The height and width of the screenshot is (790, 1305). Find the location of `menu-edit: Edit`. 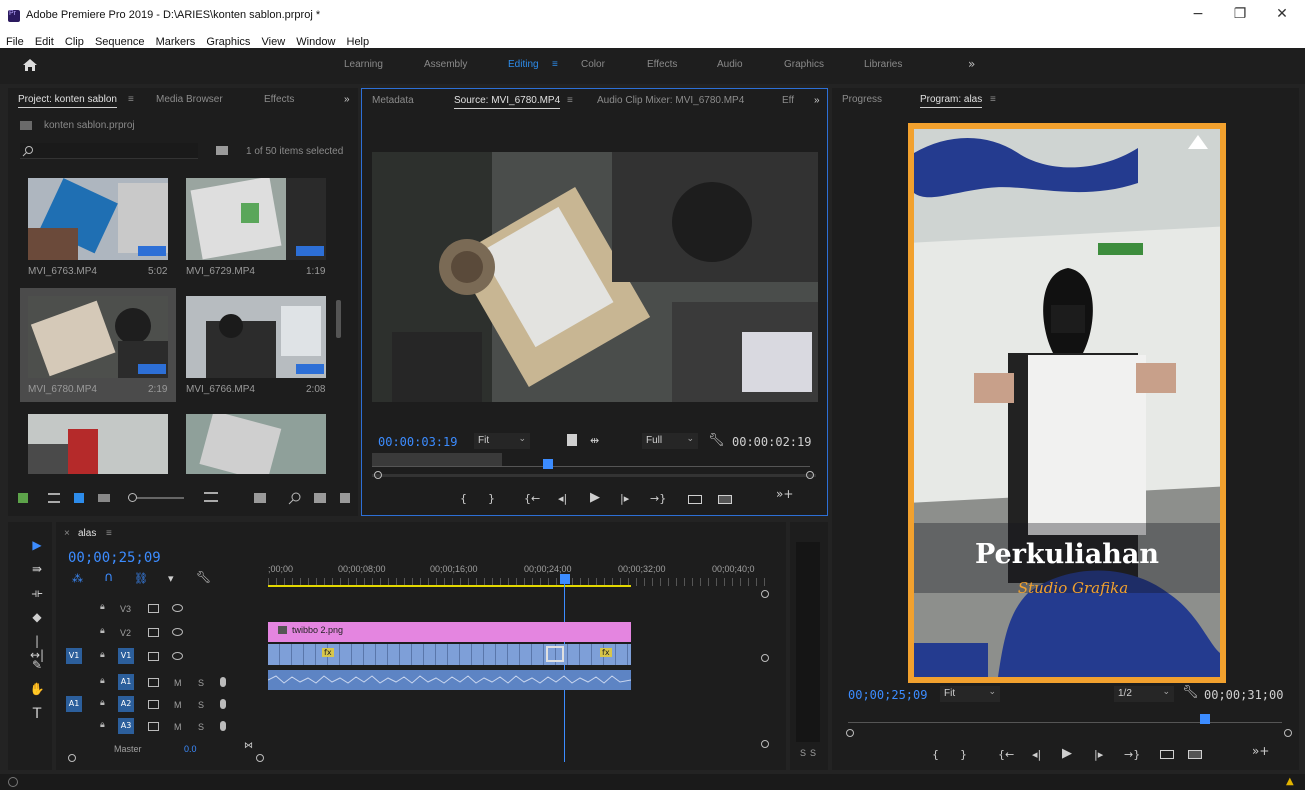

menu-edit: Edit is located at coordinates (44, 42).